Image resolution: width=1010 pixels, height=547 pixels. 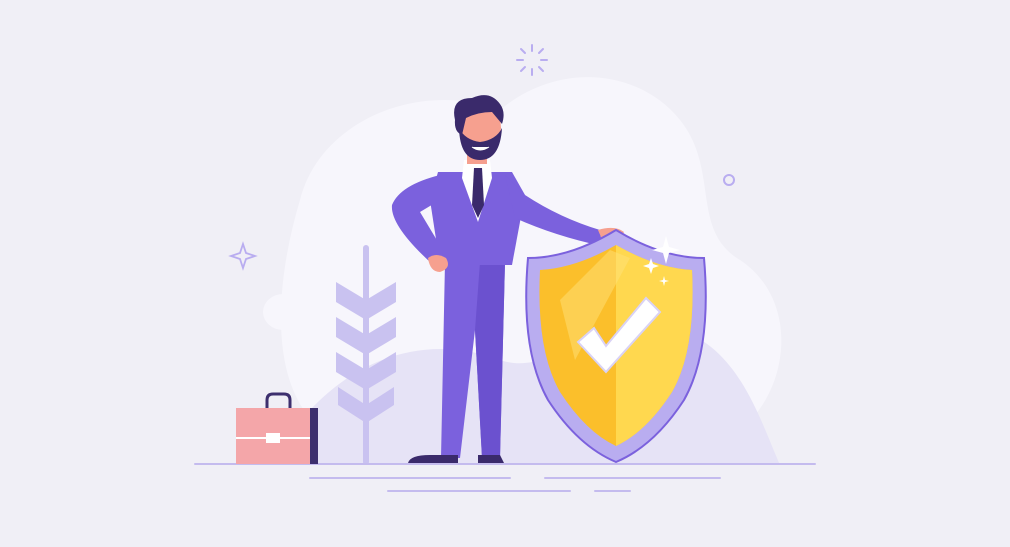 I want to click on burst-icon, so click(x=532, y=60).